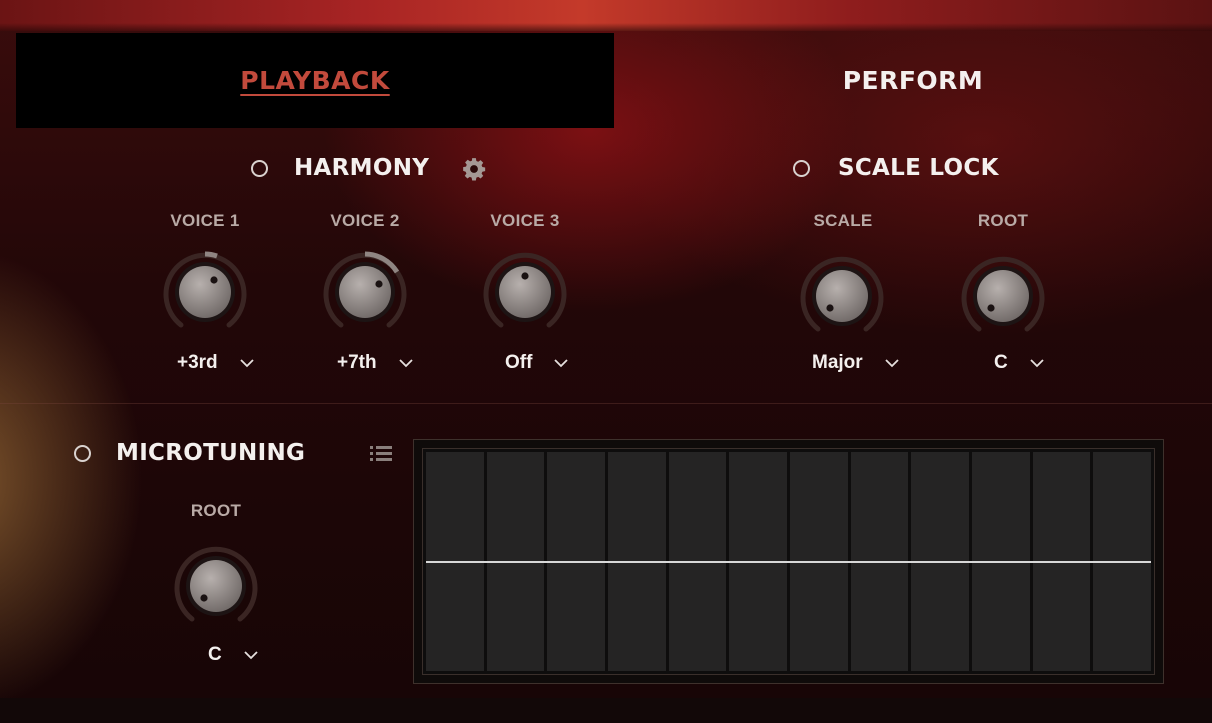 The width and height of the screenshot is (1212, 723). I want to click on tab-playback: PLAYBACK, so click(315, 80).